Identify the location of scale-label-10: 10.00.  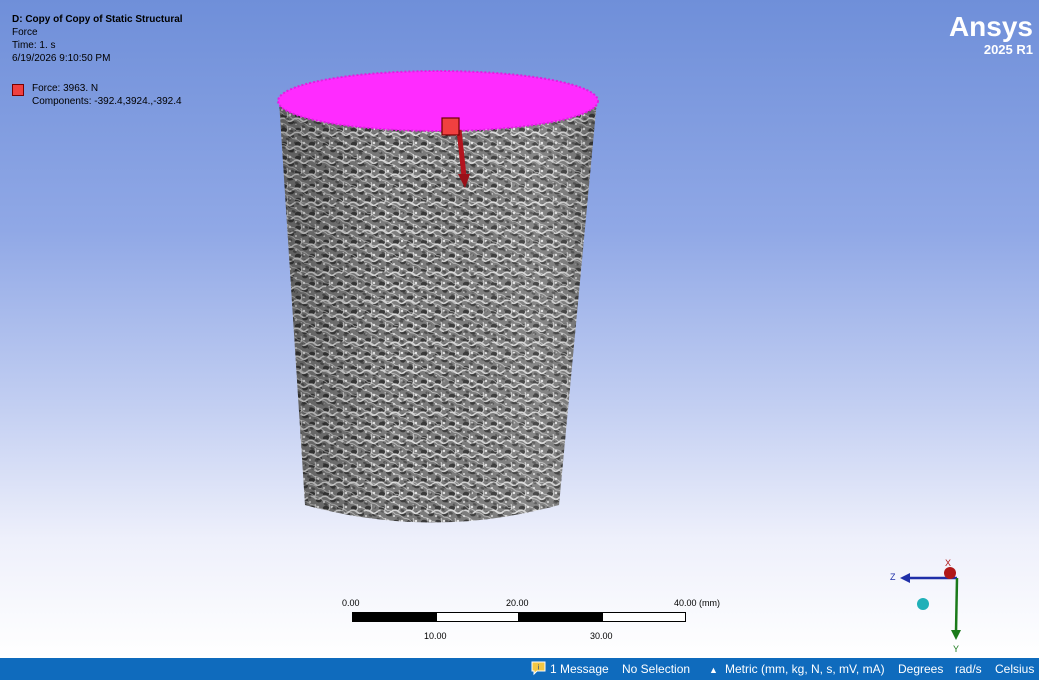
(435, 636).